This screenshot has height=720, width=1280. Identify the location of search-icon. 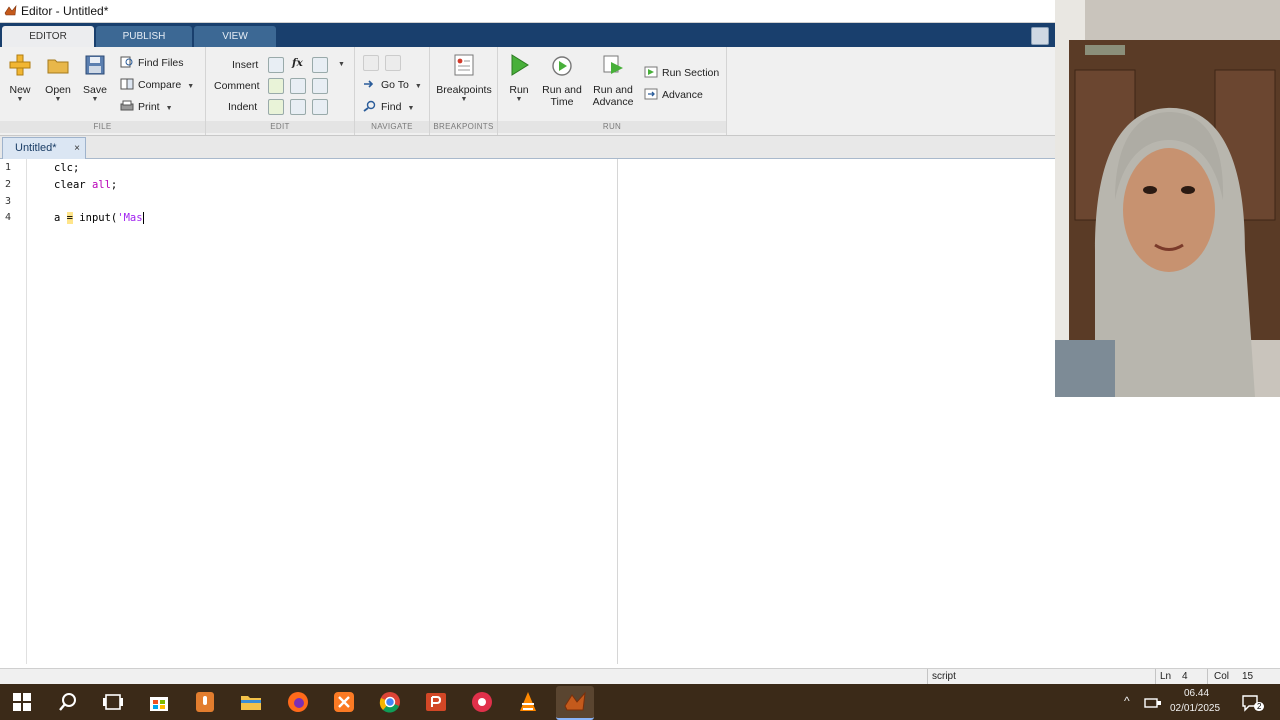
(68, 702).